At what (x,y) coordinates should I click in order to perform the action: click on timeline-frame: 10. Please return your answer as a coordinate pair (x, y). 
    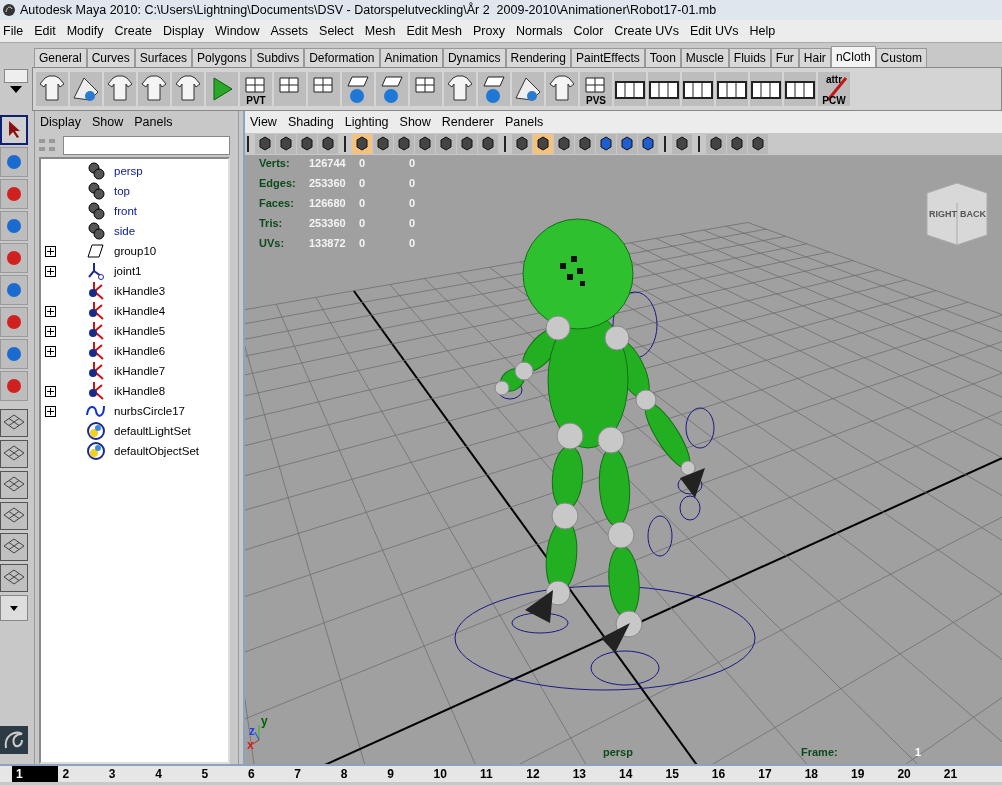
    Looking at the image, I should click on (452, 774).